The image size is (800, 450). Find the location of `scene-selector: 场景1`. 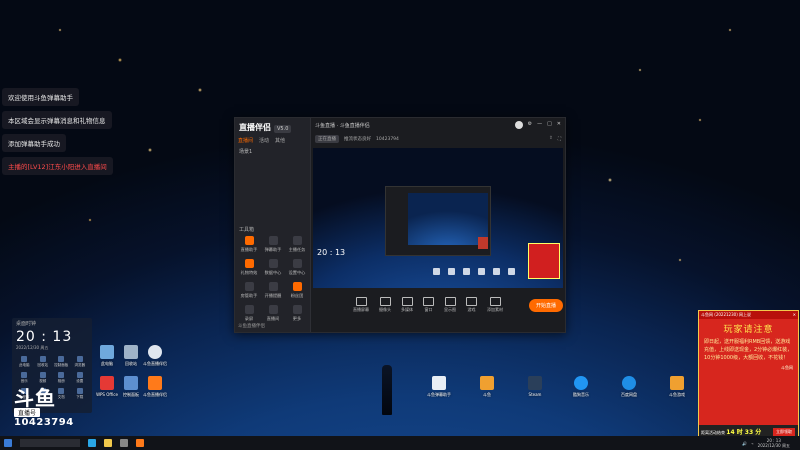

scene-selector: 场景1 is located at coordinates (245, 151).